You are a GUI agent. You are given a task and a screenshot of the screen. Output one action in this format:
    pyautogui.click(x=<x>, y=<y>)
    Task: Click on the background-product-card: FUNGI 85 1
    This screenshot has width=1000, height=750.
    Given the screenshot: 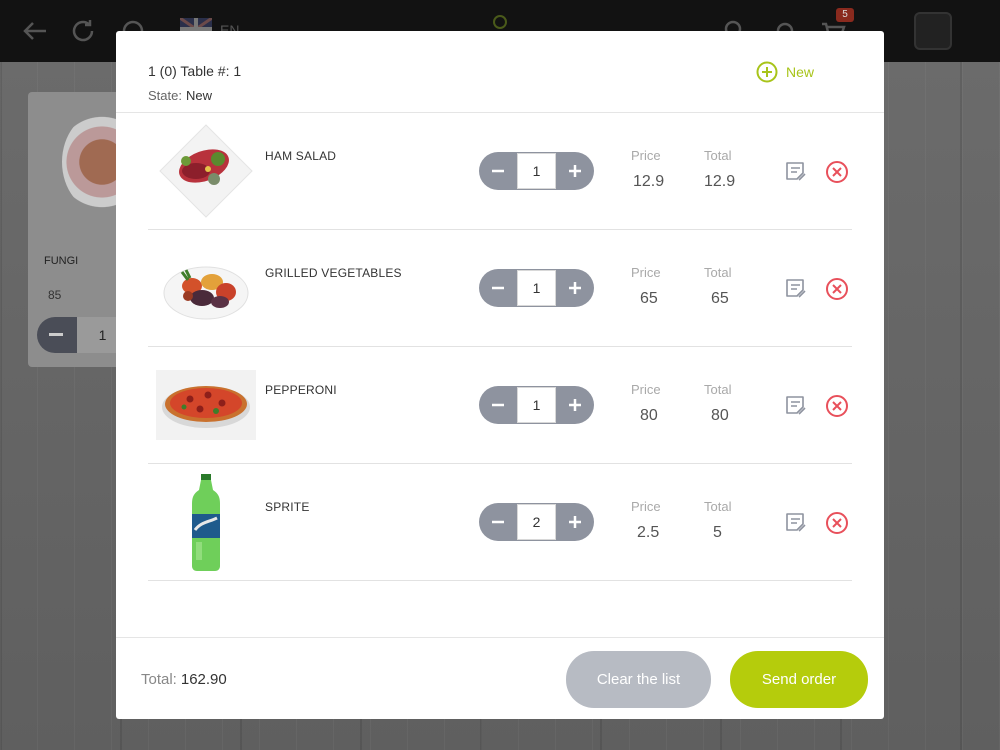 What is the action you would take?
    pyautogui.click(x=85, y=229)
    